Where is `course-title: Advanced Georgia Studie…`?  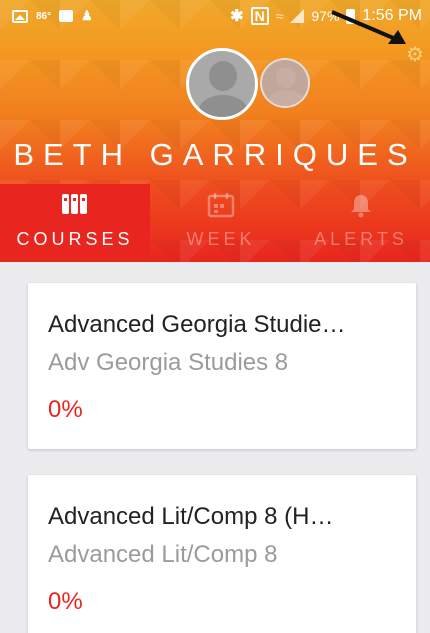 course-title: Advanced Georgia Studie… is located at coordinates (197, 324).